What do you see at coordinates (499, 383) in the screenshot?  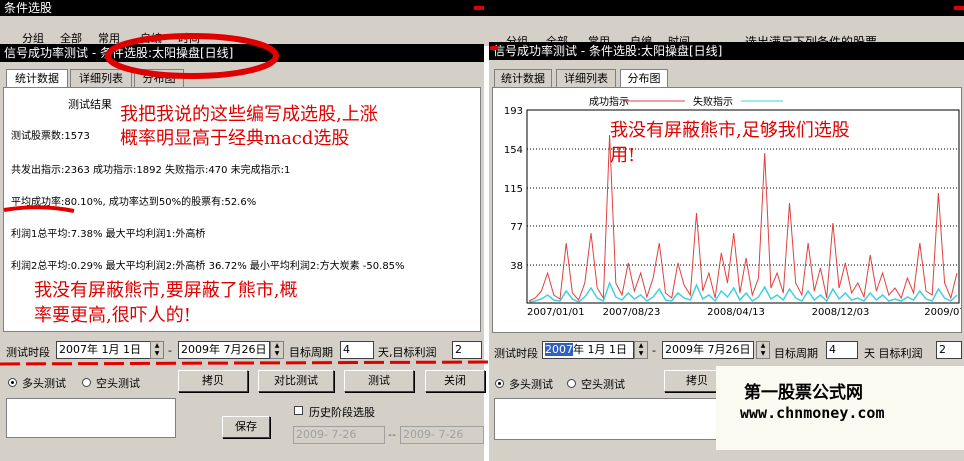 I see `right-long-test-radio` at bounding box center [499, 383].